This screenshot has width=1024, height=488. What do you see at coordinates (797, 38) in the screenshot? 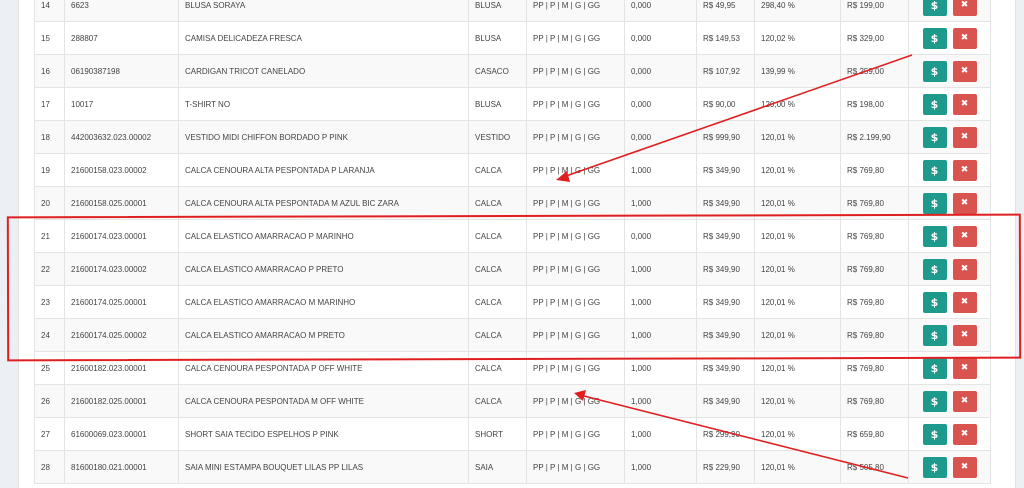
I see `markup-percent: 120,02 %` at bounding box center [797, 38].